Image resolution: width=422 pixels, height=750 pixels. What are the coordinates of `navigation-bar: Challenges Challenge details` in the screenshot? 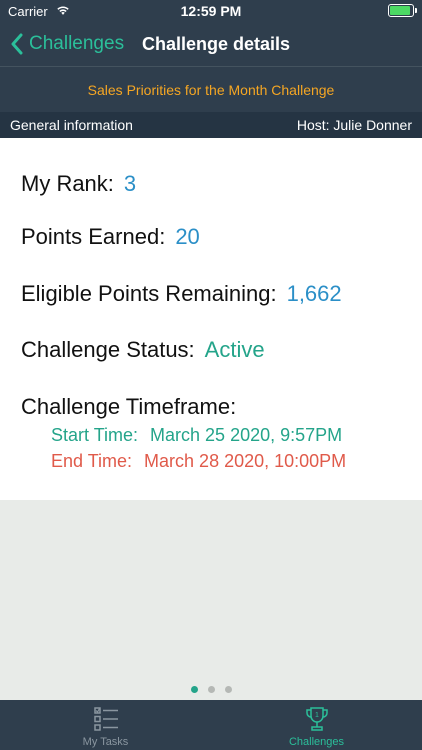 It's located at (211, 44).